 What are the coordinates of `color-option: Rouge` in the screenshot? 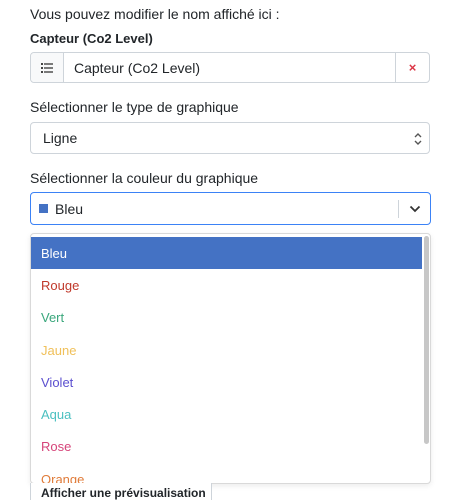 It's located at (226, 285).